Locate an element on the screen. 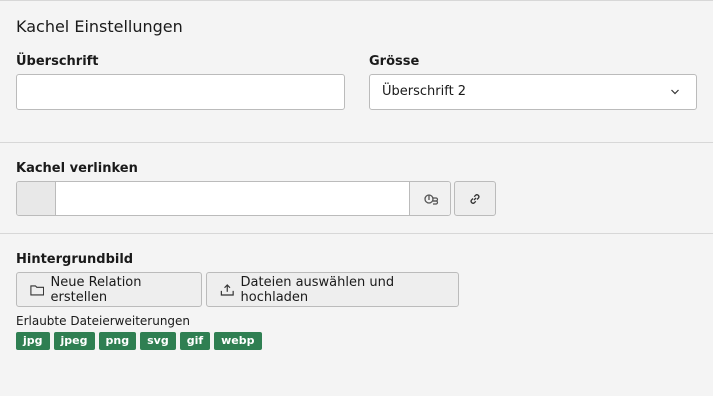 Image resolution: width=713 pixels, height=396 pixels. upload-button: Dateien auswählen und hochladen is located at coordinates (332, 289).